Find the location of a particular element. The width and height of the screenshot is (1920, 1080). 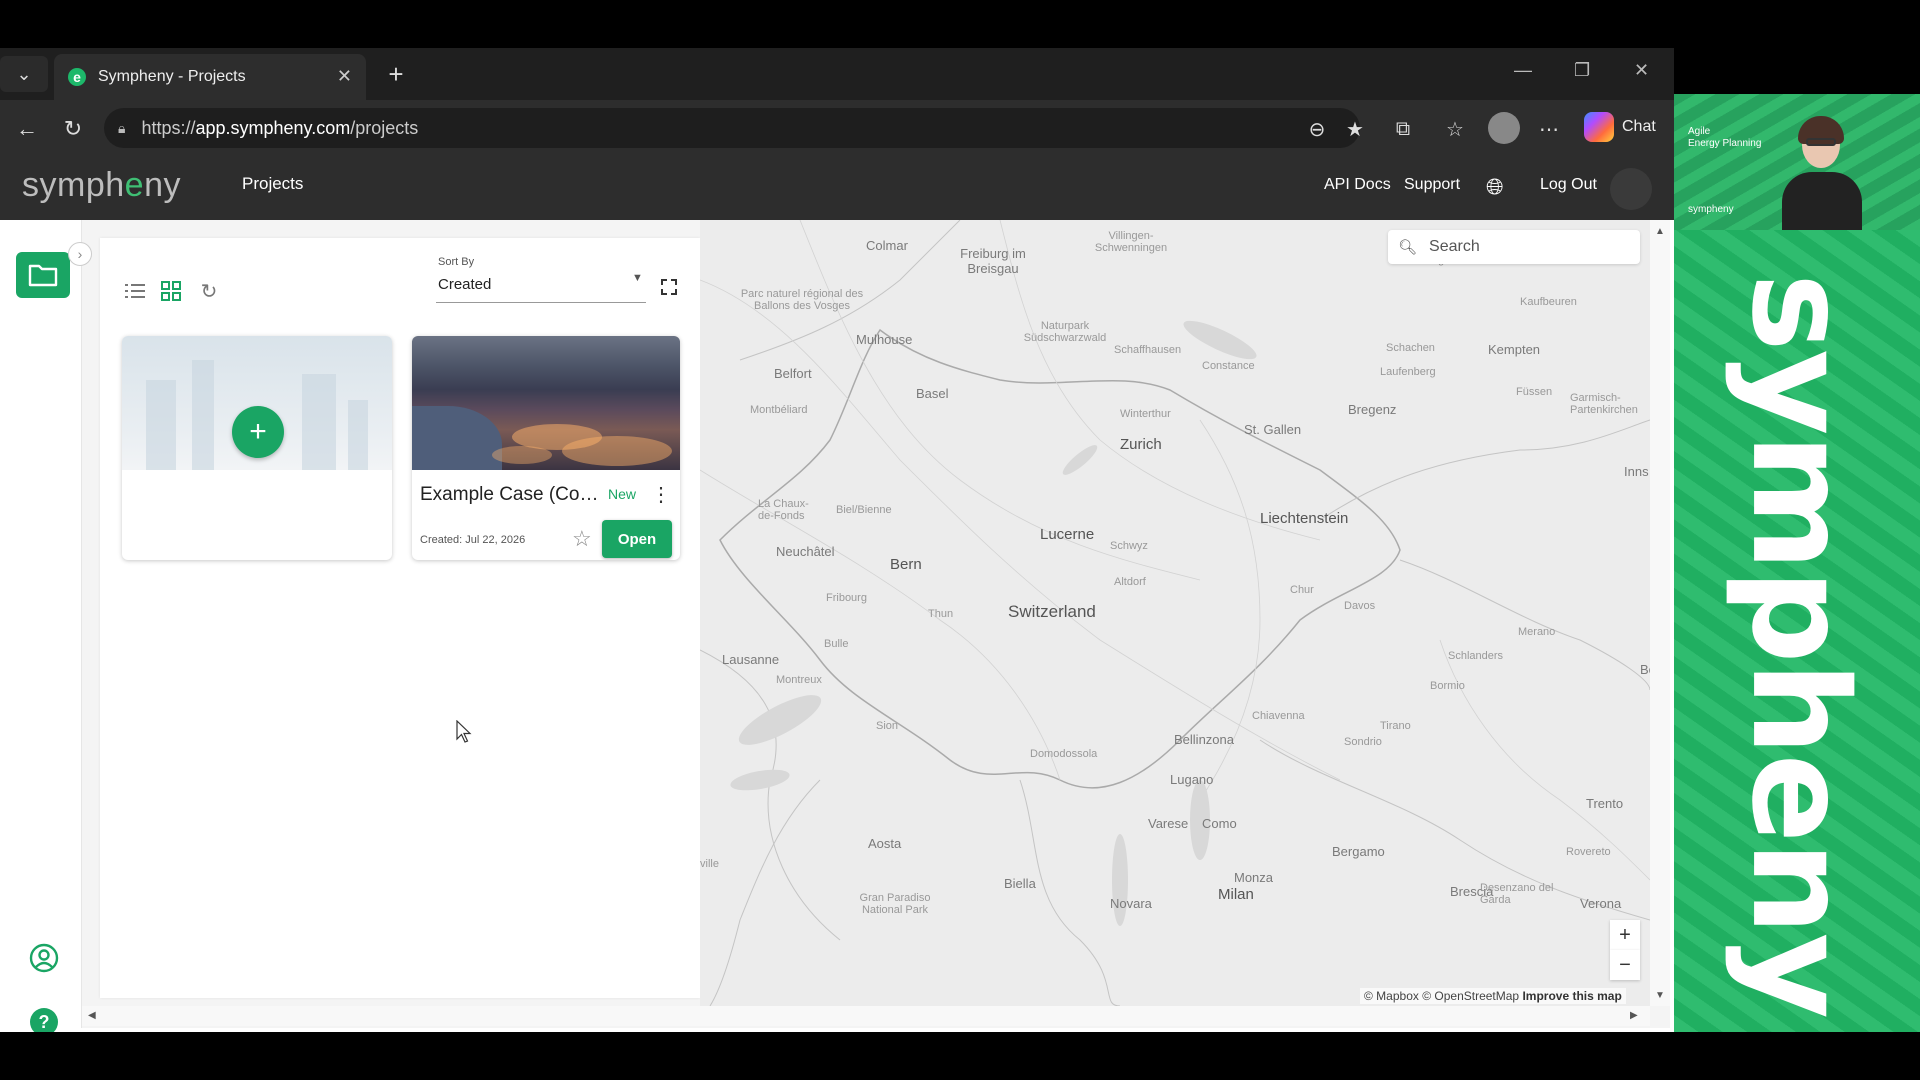

map-label-innsbruck: Inns is located at coordinates (1636, 471).